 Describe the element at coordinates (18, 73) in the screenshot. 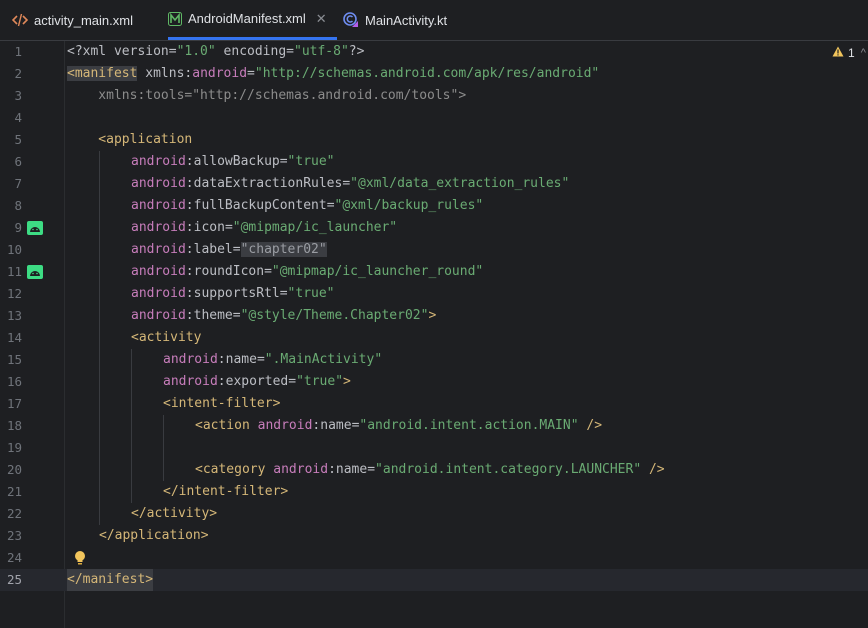

I see `line-number: 2` at that location.